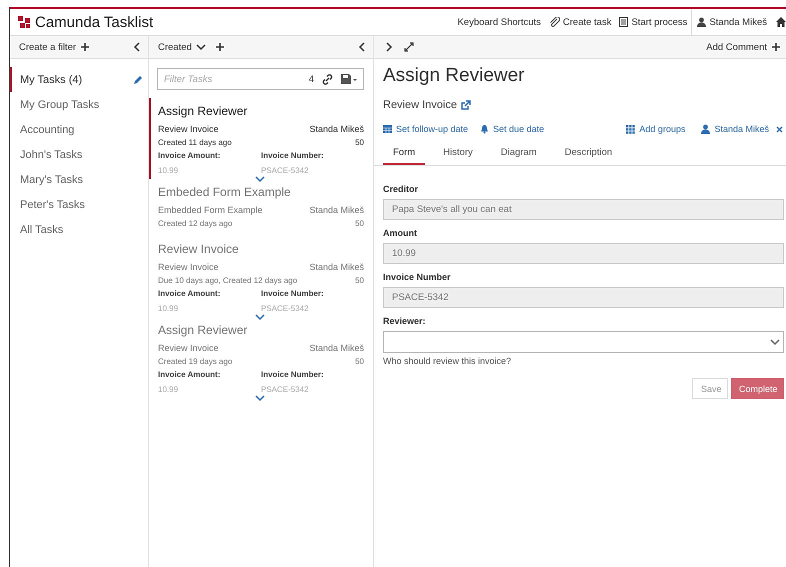 The image size is (786, 567). What do you see at coordinates (584, 105) in the screenshot?
I see `process-link: Review Invoice` at bounding box center [584, 105].